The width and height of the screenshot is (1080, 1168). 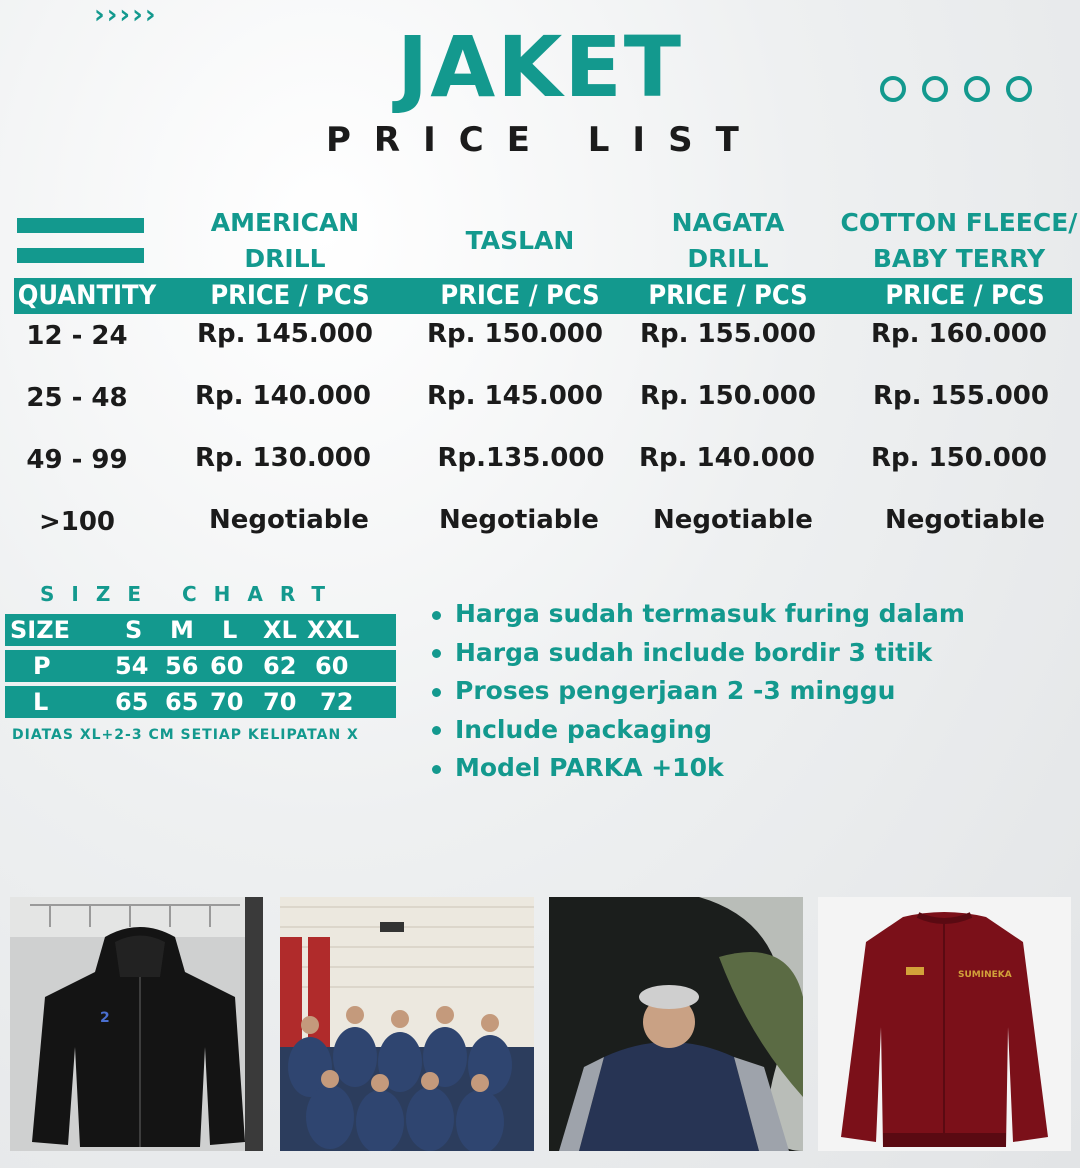 What do you see at coordinates (42, 666) in the screenshot?
I see `size-row-label: P` at bounding box center [42, 666].